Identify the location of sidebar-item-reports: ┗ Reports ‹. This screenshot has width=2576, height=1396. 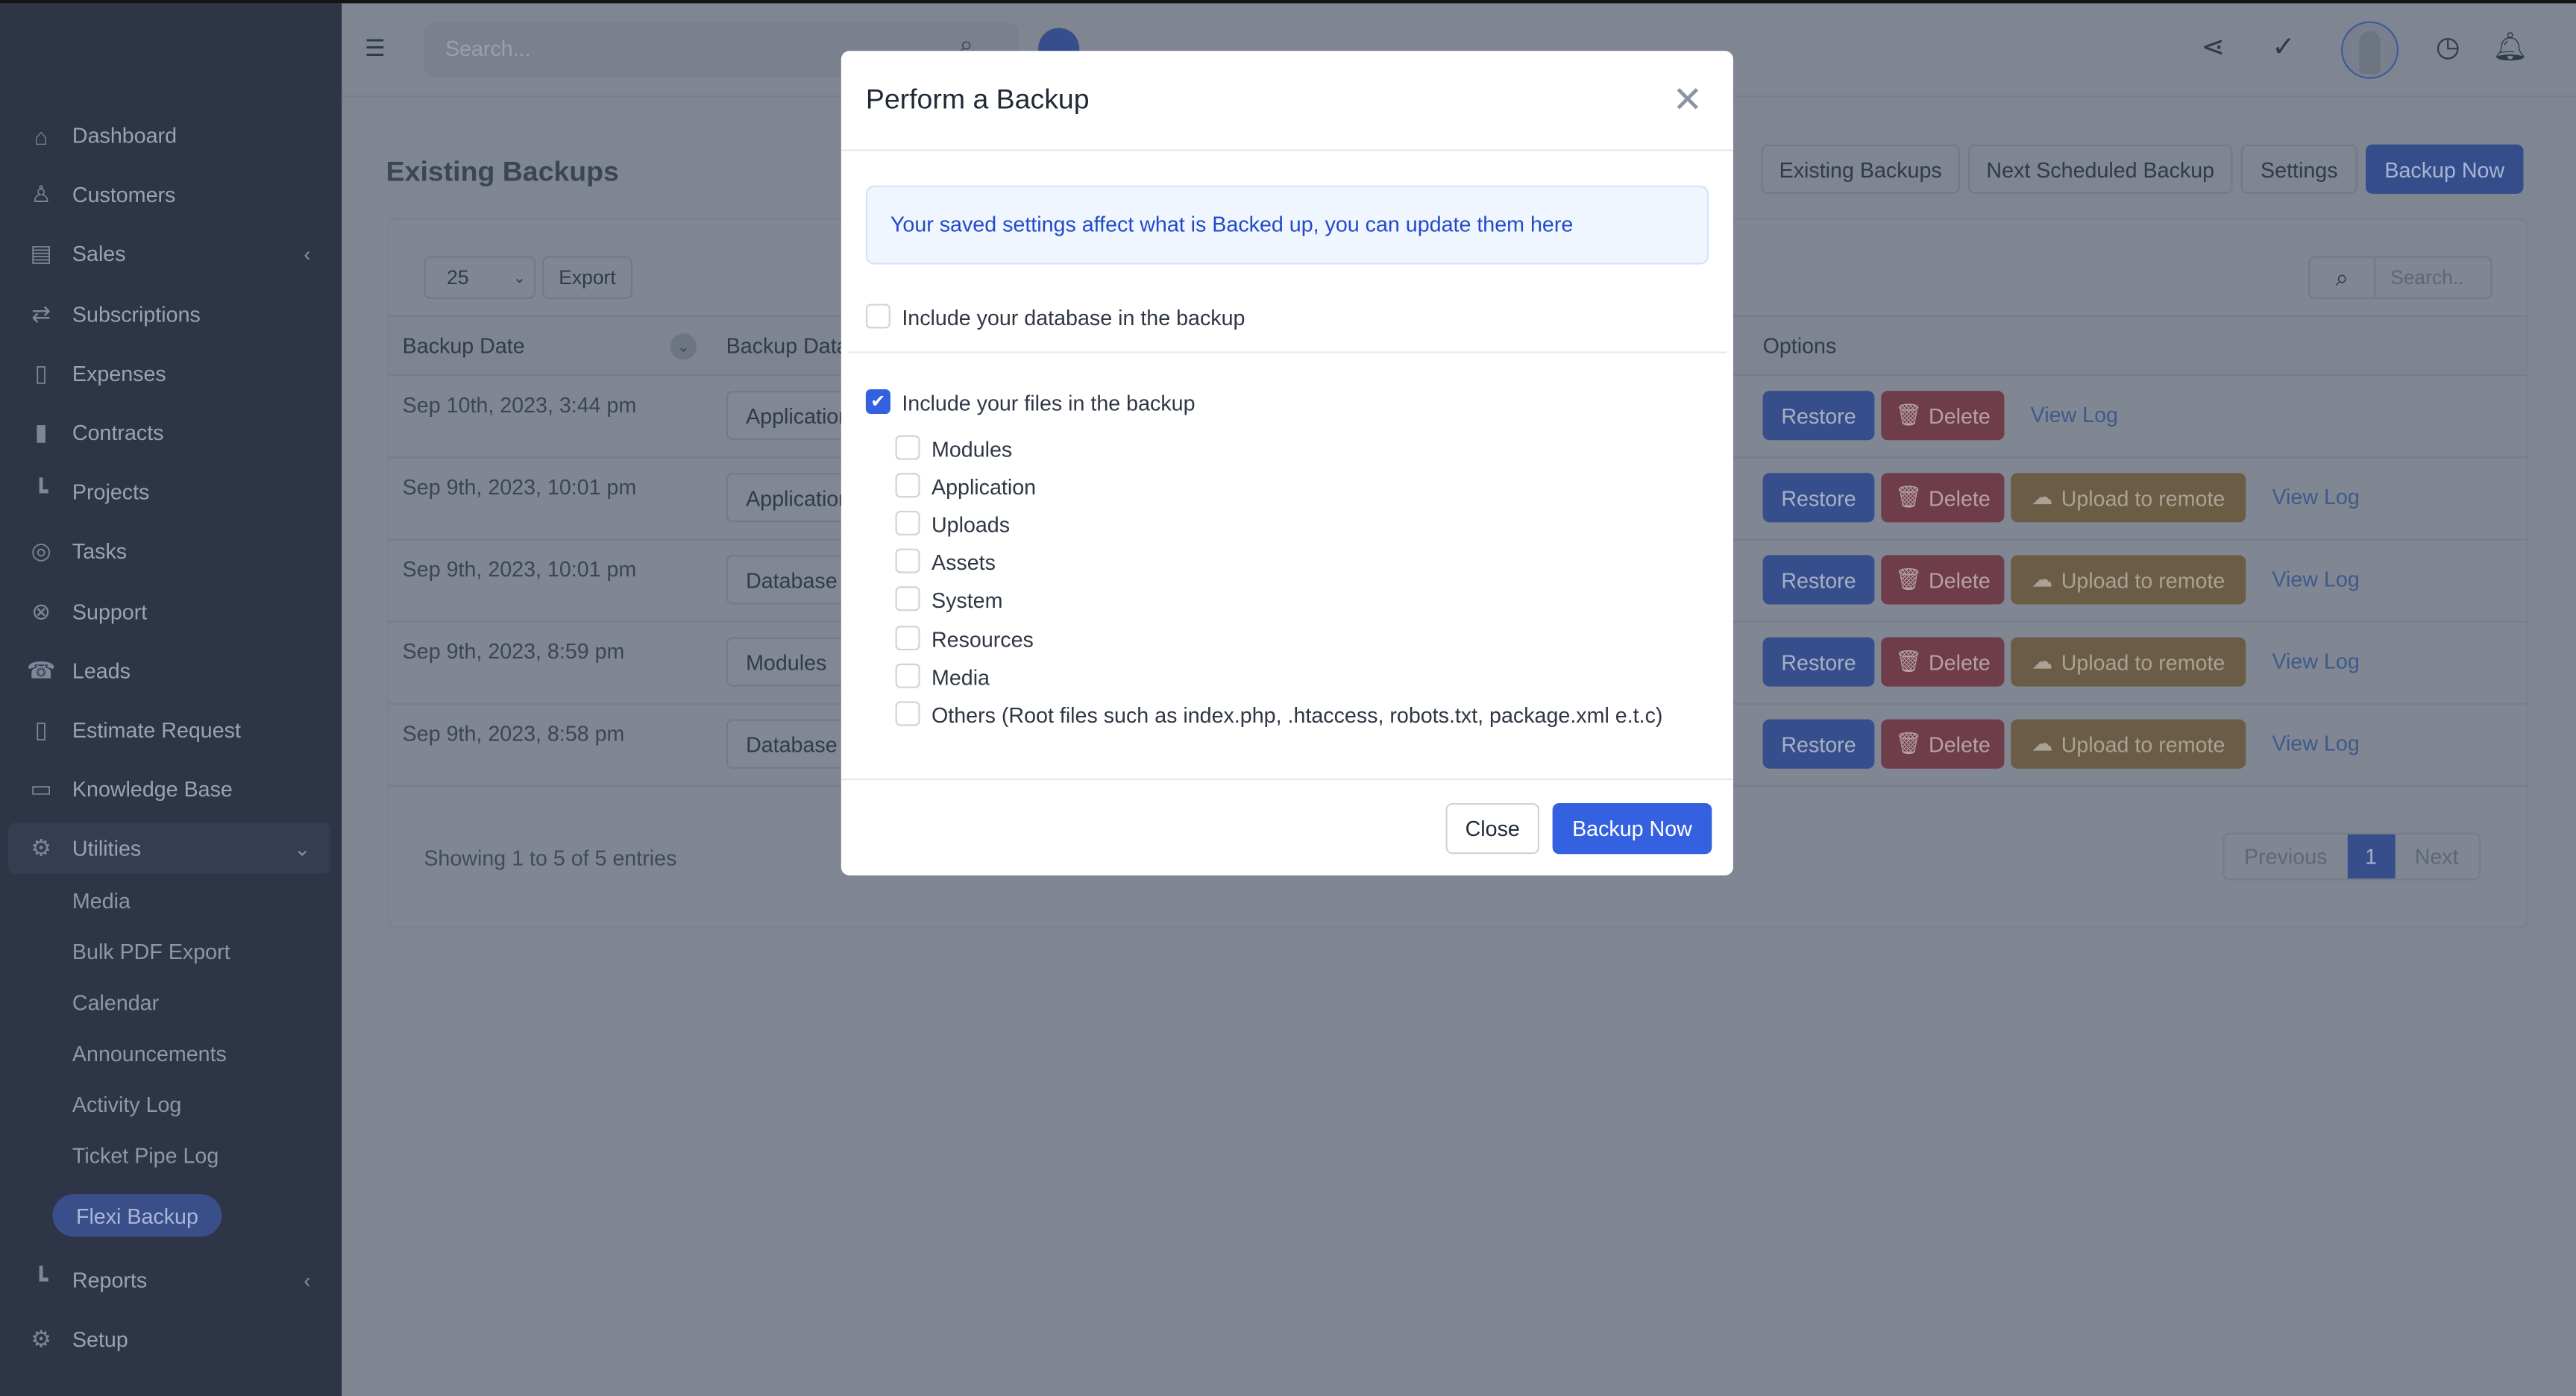
(169, 1280).